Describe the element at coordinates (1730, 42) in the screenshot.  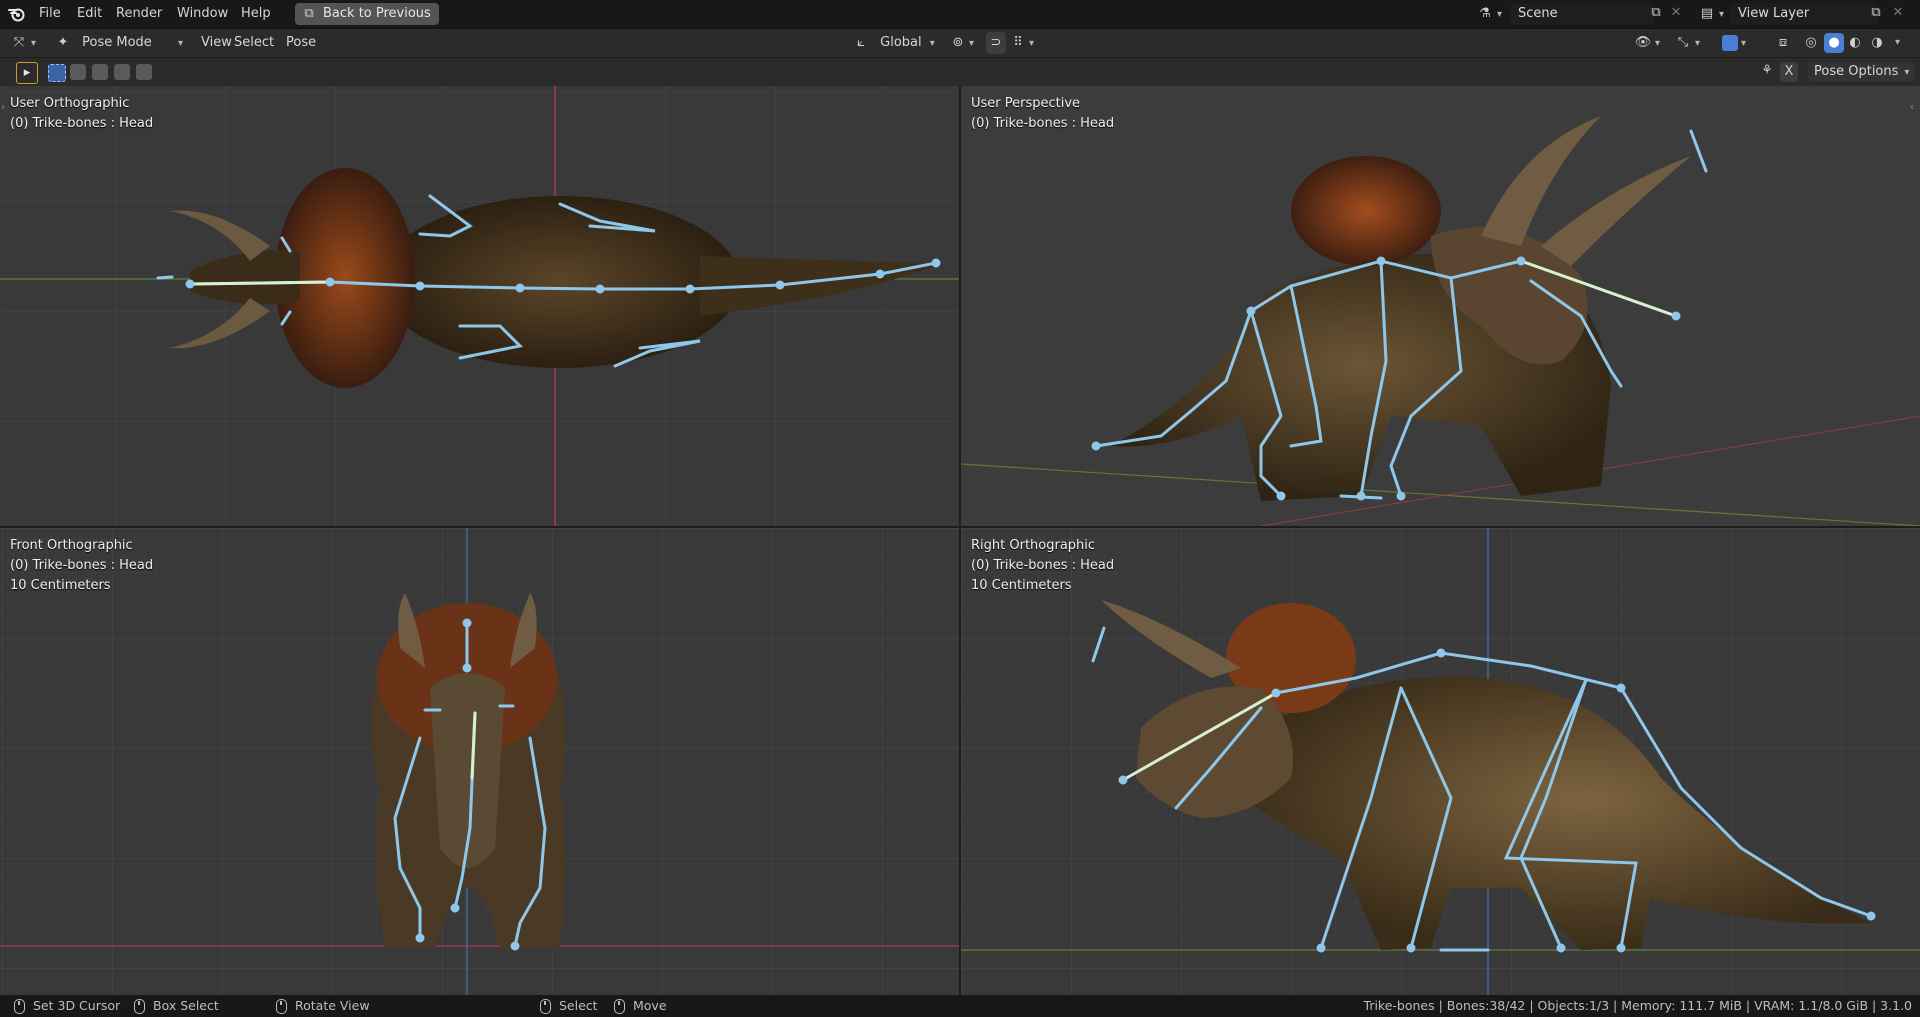
I see `overlays-icon` at that location.